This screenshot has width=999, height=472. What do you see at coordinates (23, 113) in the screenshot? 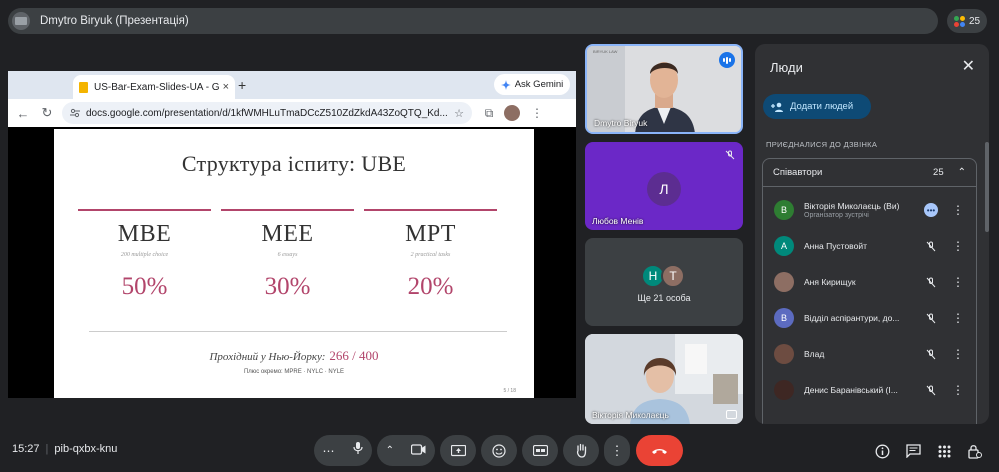
I see `back-icon: ←` at bounding box center [23, 113].